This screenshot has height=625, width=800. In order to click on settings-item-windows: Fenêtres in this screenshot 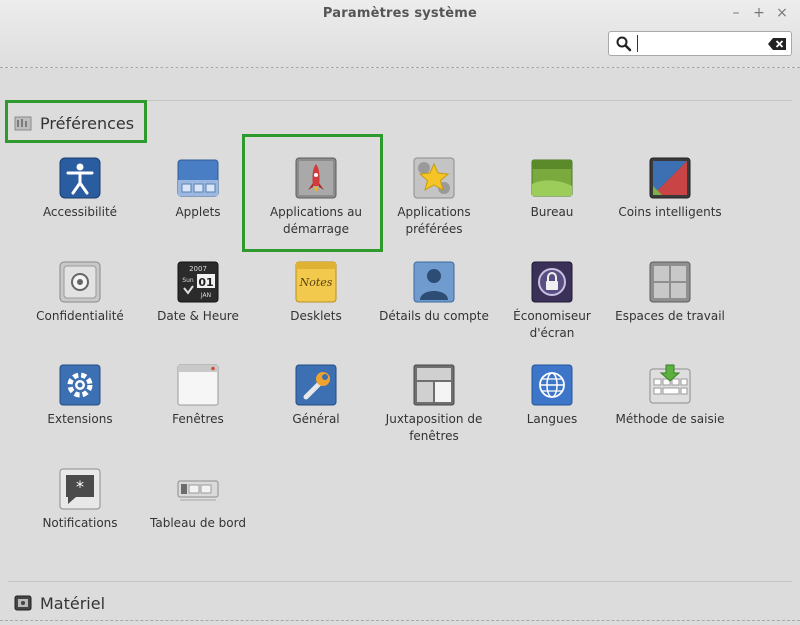, I will do `click(198, 395)`.